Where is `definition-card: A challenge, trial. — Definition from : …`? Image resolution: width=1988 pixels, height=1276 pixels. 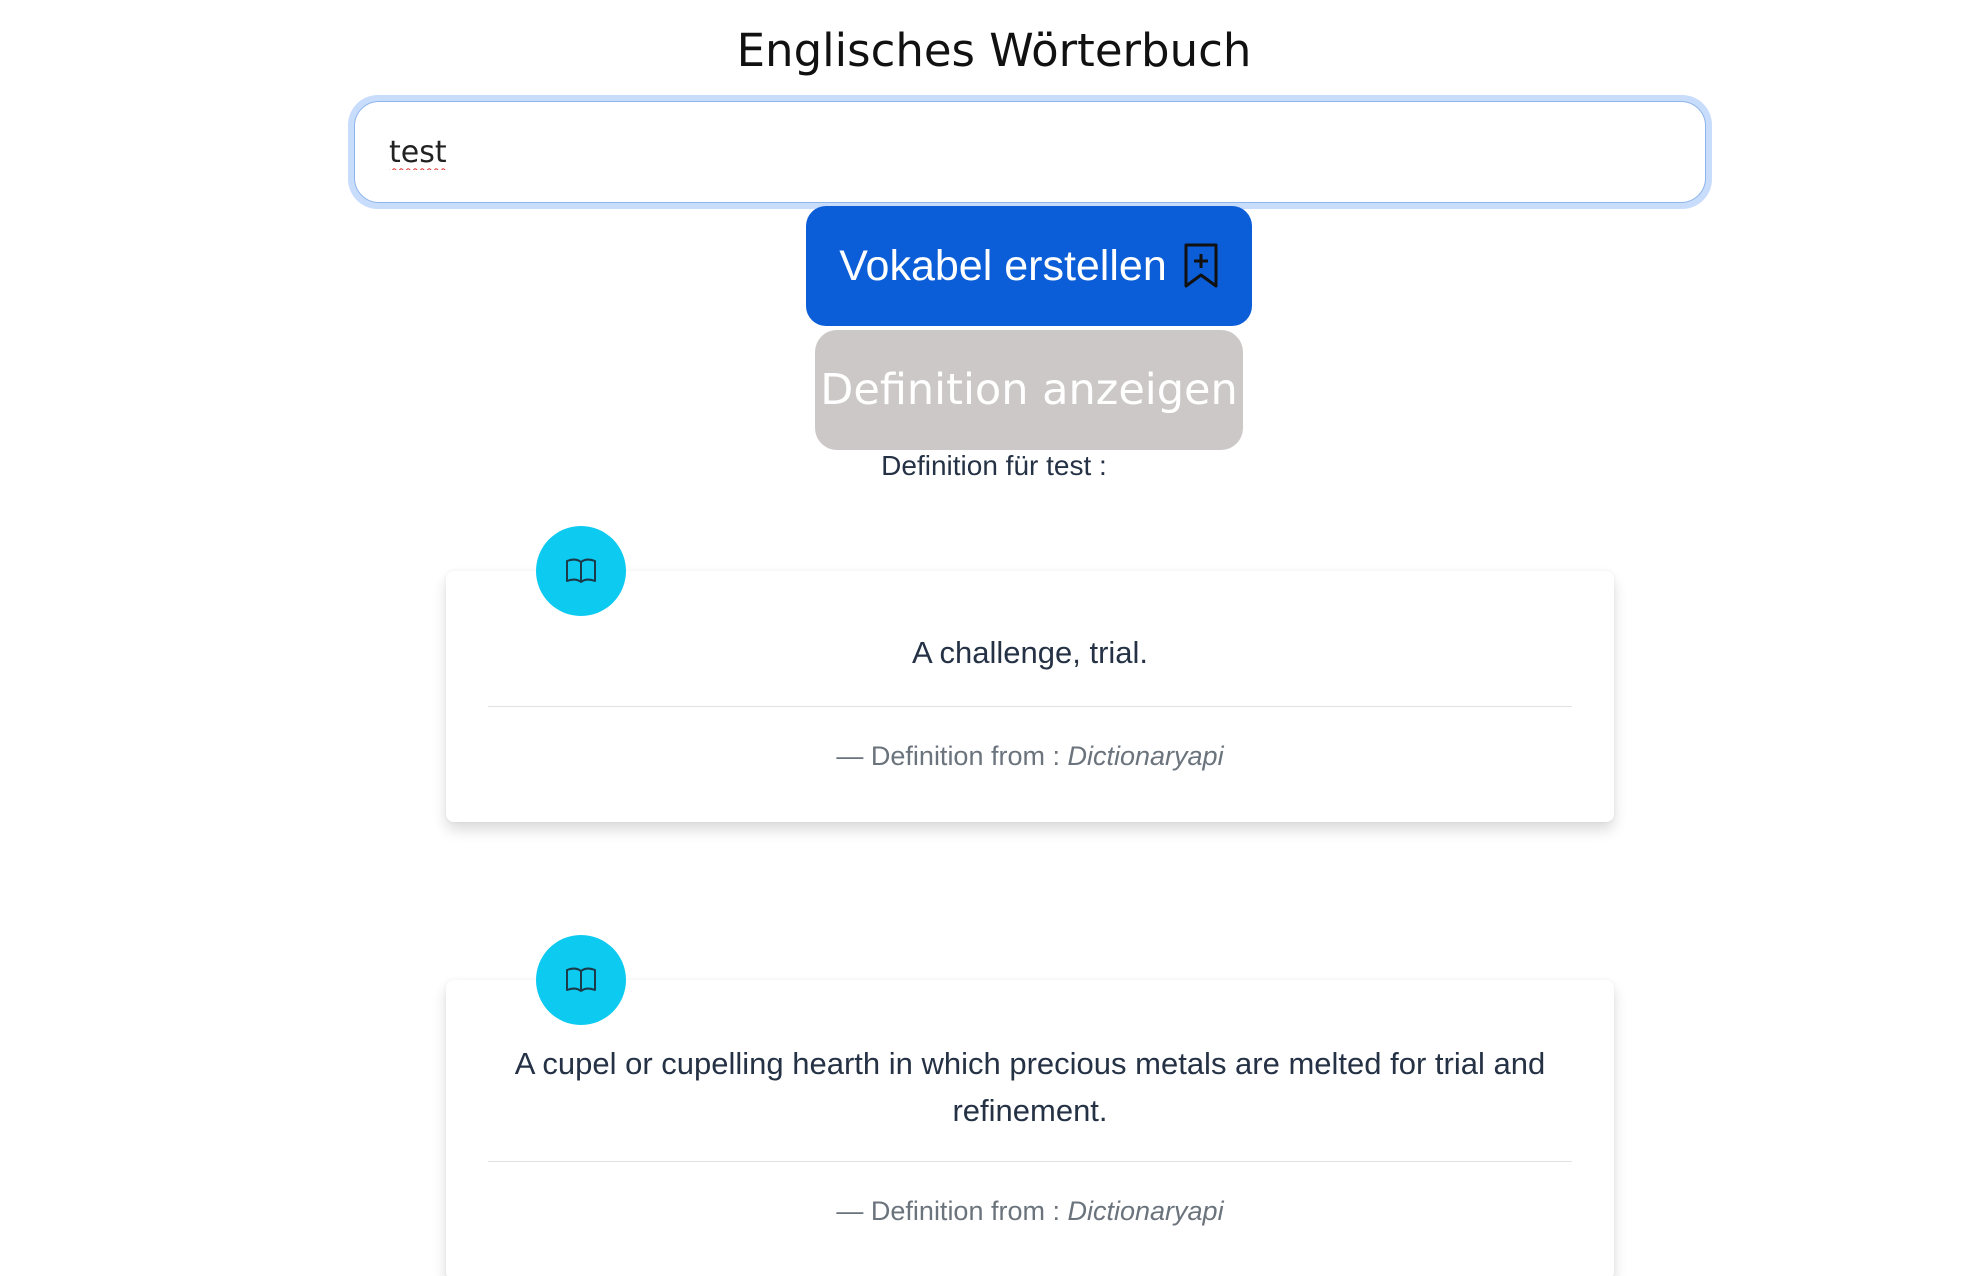 definition-card: A challenge, trial. — Definition from : … is located at coordinates (1030, 696).